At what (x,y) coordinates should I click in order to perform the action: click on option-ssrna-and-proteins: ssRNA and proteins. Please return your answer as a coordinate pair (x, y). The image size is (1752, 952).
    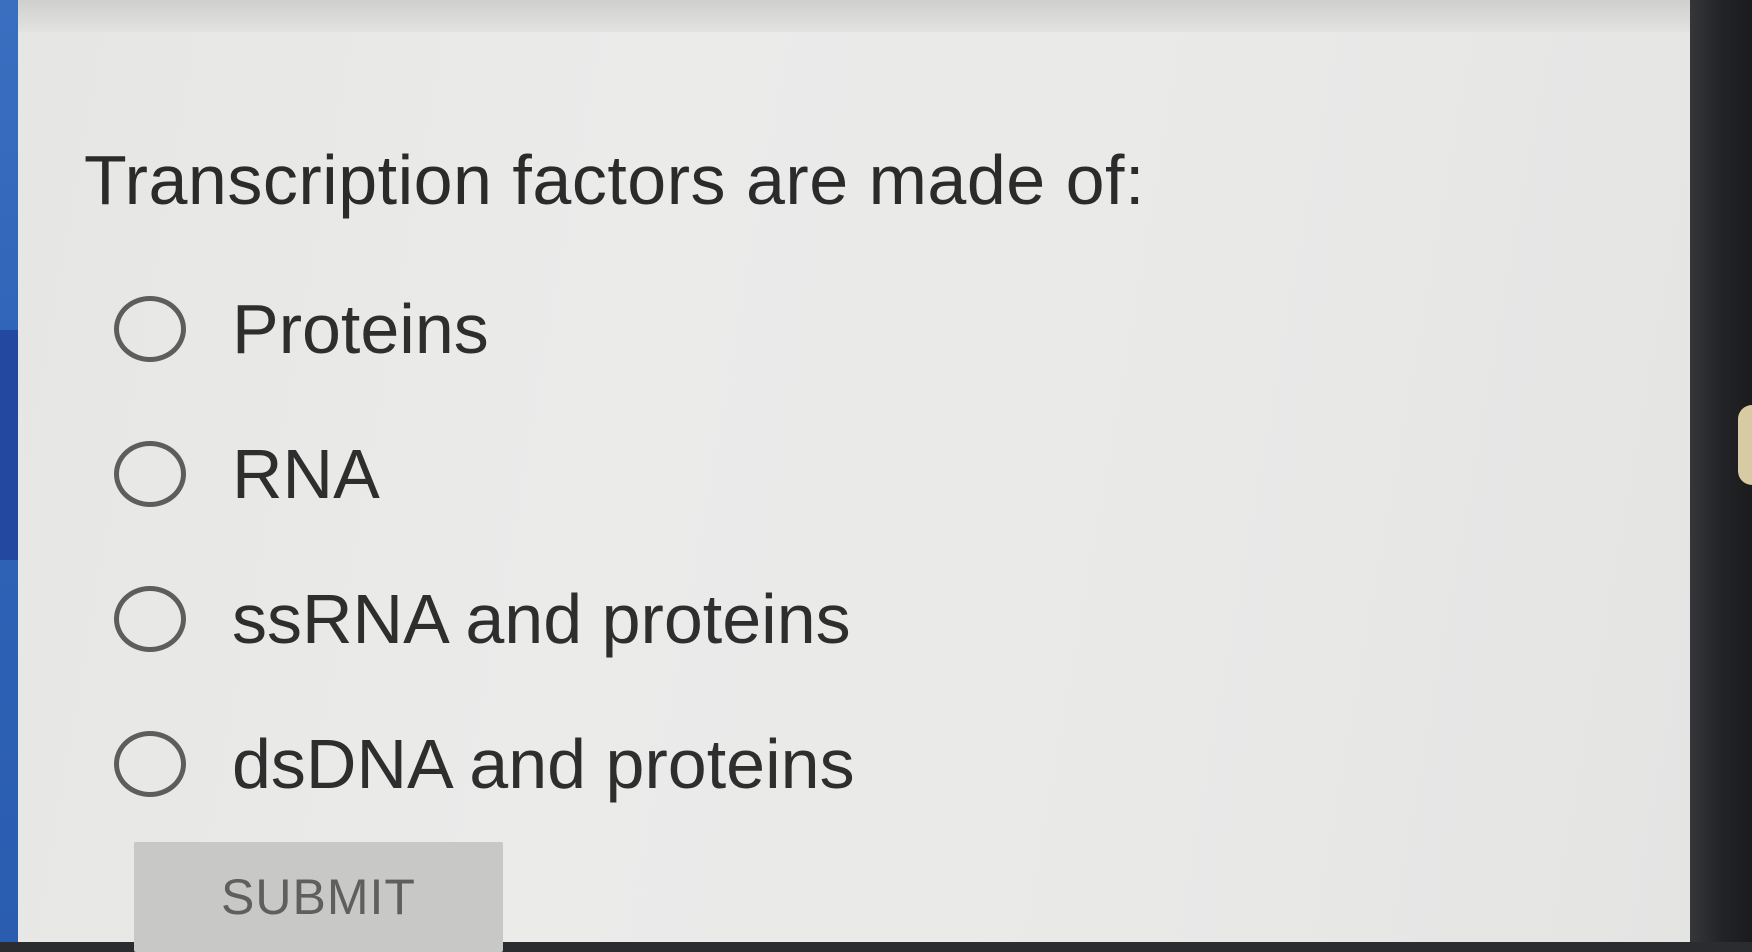
    Looking at the image, I should click on (484, 618).